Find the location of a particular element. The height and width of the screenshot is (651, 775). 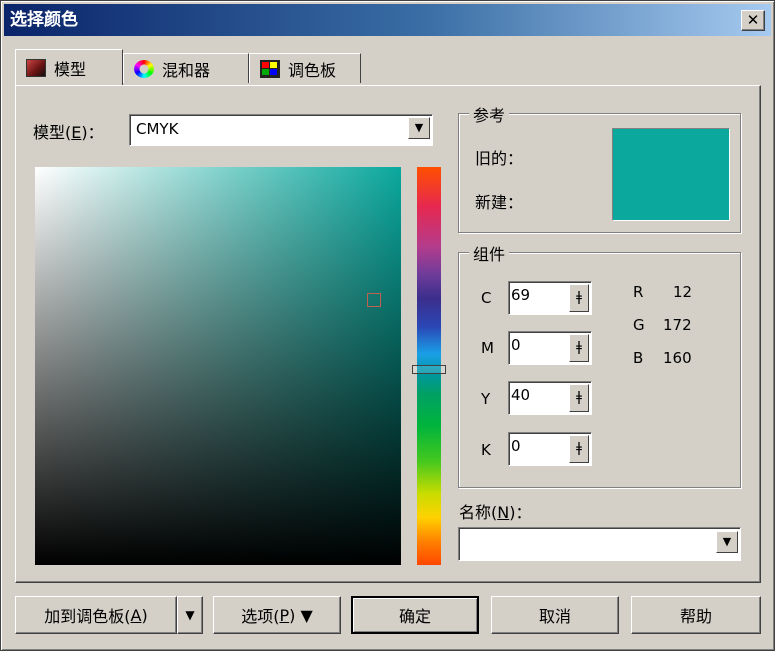

blue-value: 160 is located at coordinates (677, 358).